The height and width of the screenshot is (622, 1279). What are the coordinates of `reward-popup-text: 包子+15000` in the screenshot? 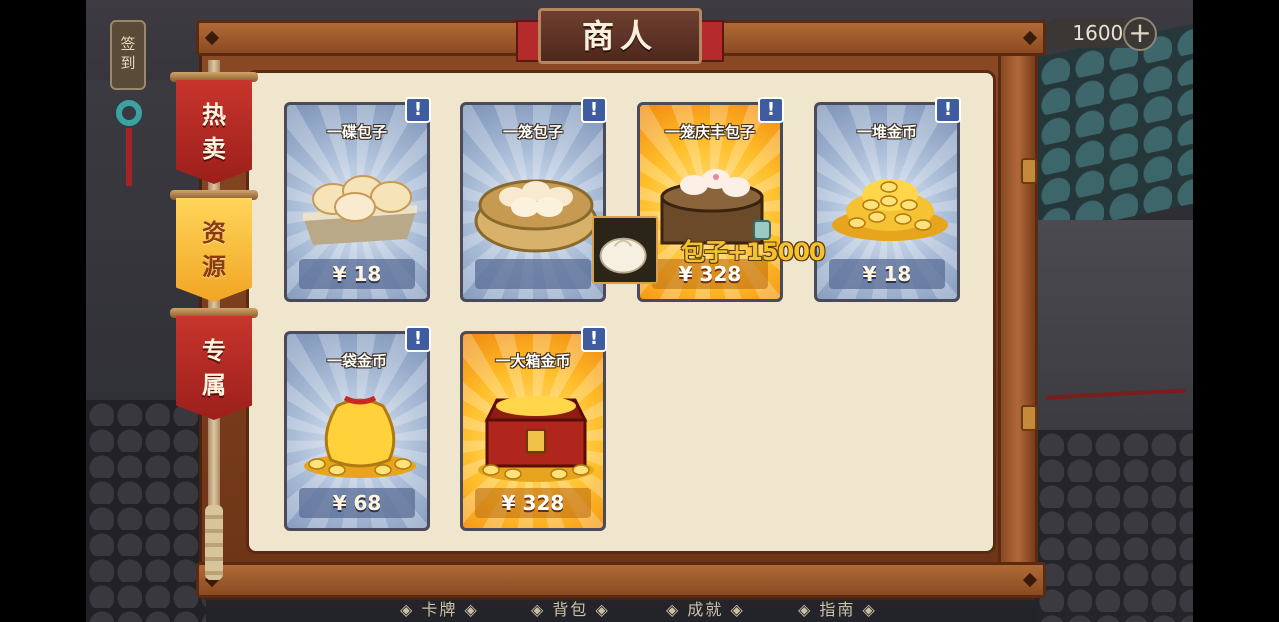 It's located at (753, 252).